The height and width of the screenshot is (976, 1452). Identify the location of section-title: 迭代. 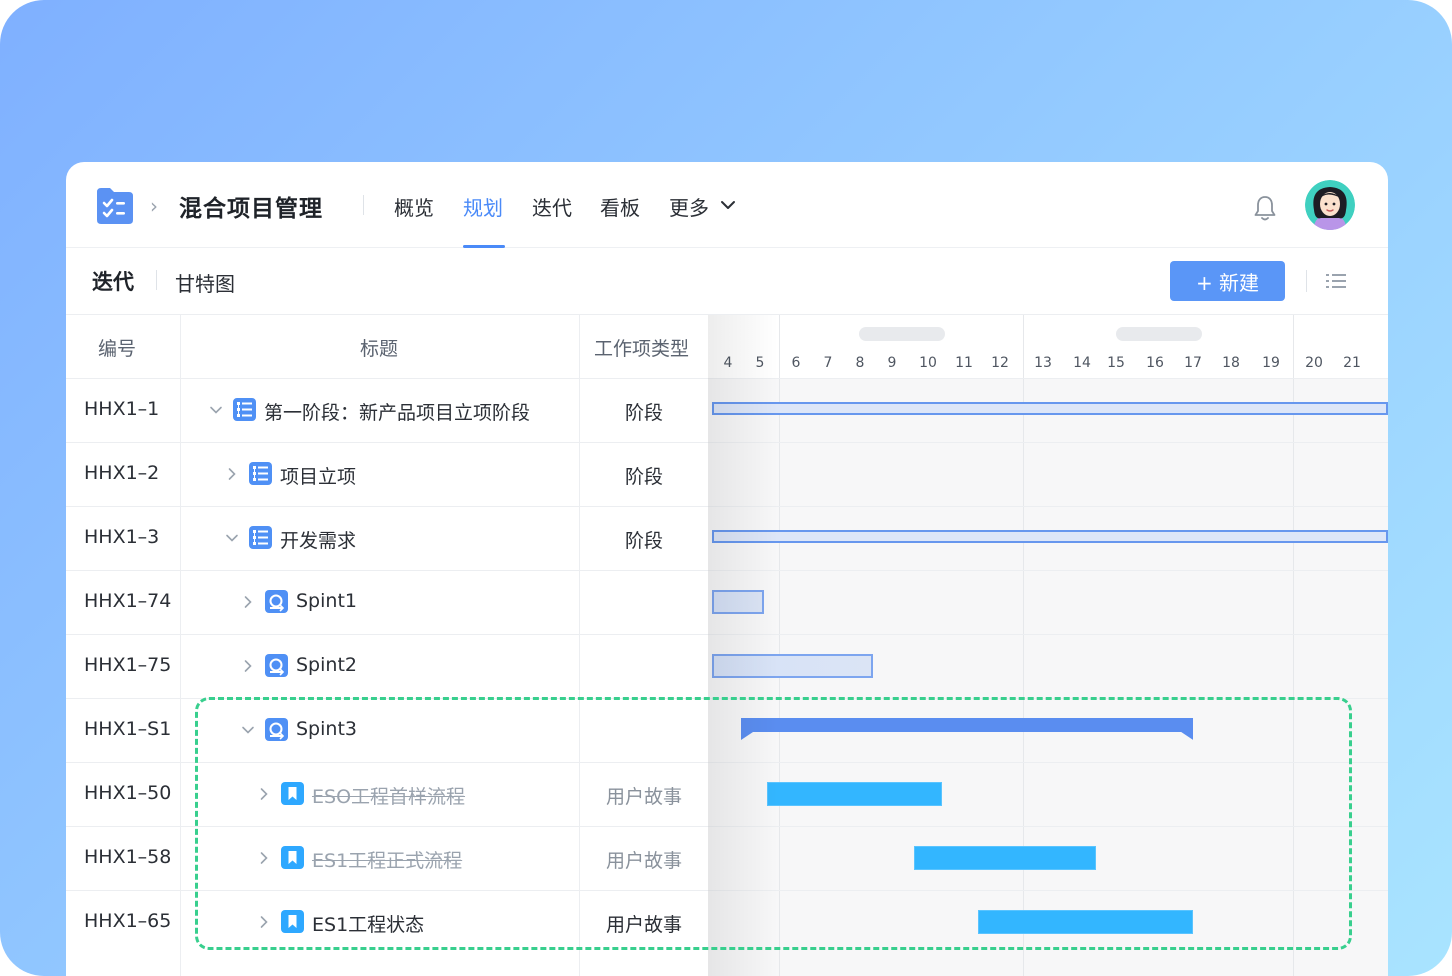
(113, 282).